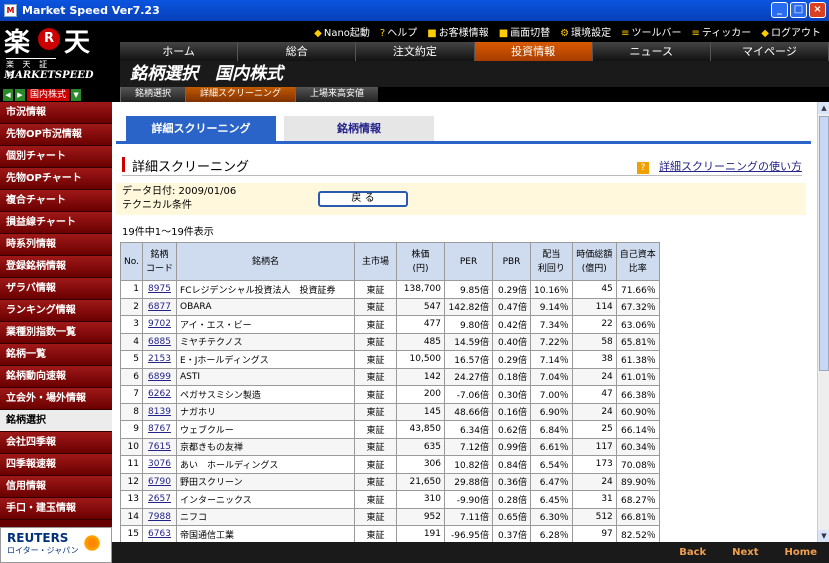  Describe the element at coordinates (585, 31) in the screenshot. I see `util-settings: ⚙ 環境設定` at that location.